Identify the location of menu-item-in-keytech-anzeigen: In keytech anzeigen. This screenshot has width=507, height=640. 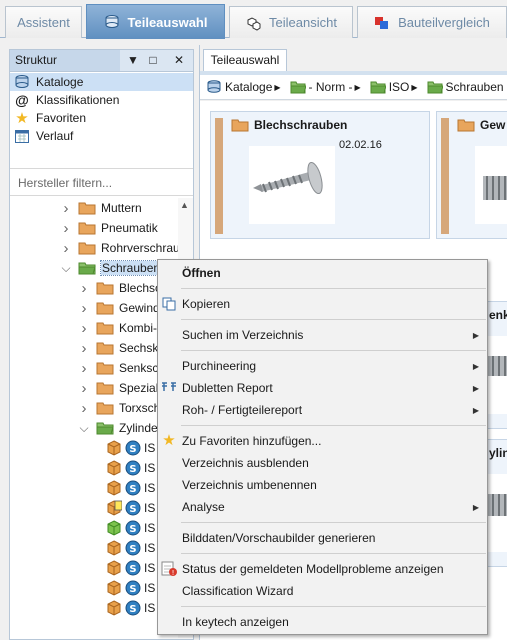
(322, 622).